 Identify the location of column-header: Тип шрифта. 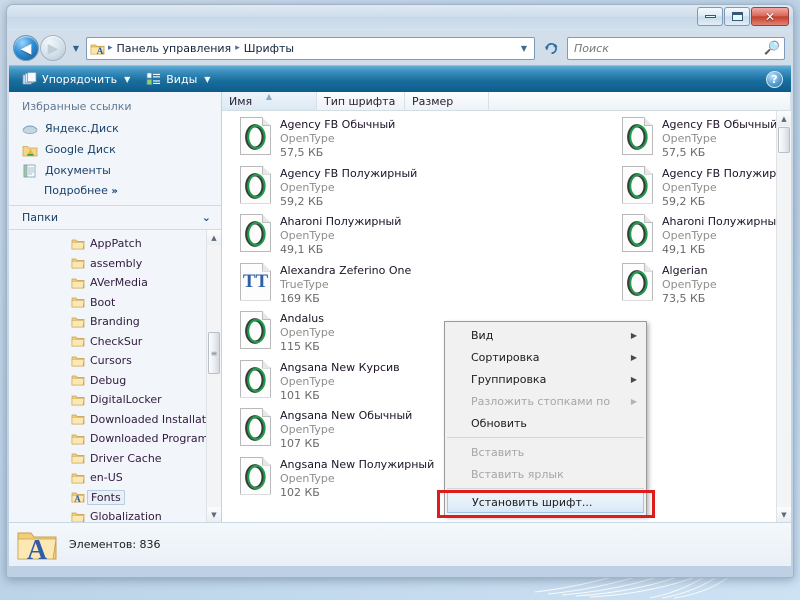
(361, 101).